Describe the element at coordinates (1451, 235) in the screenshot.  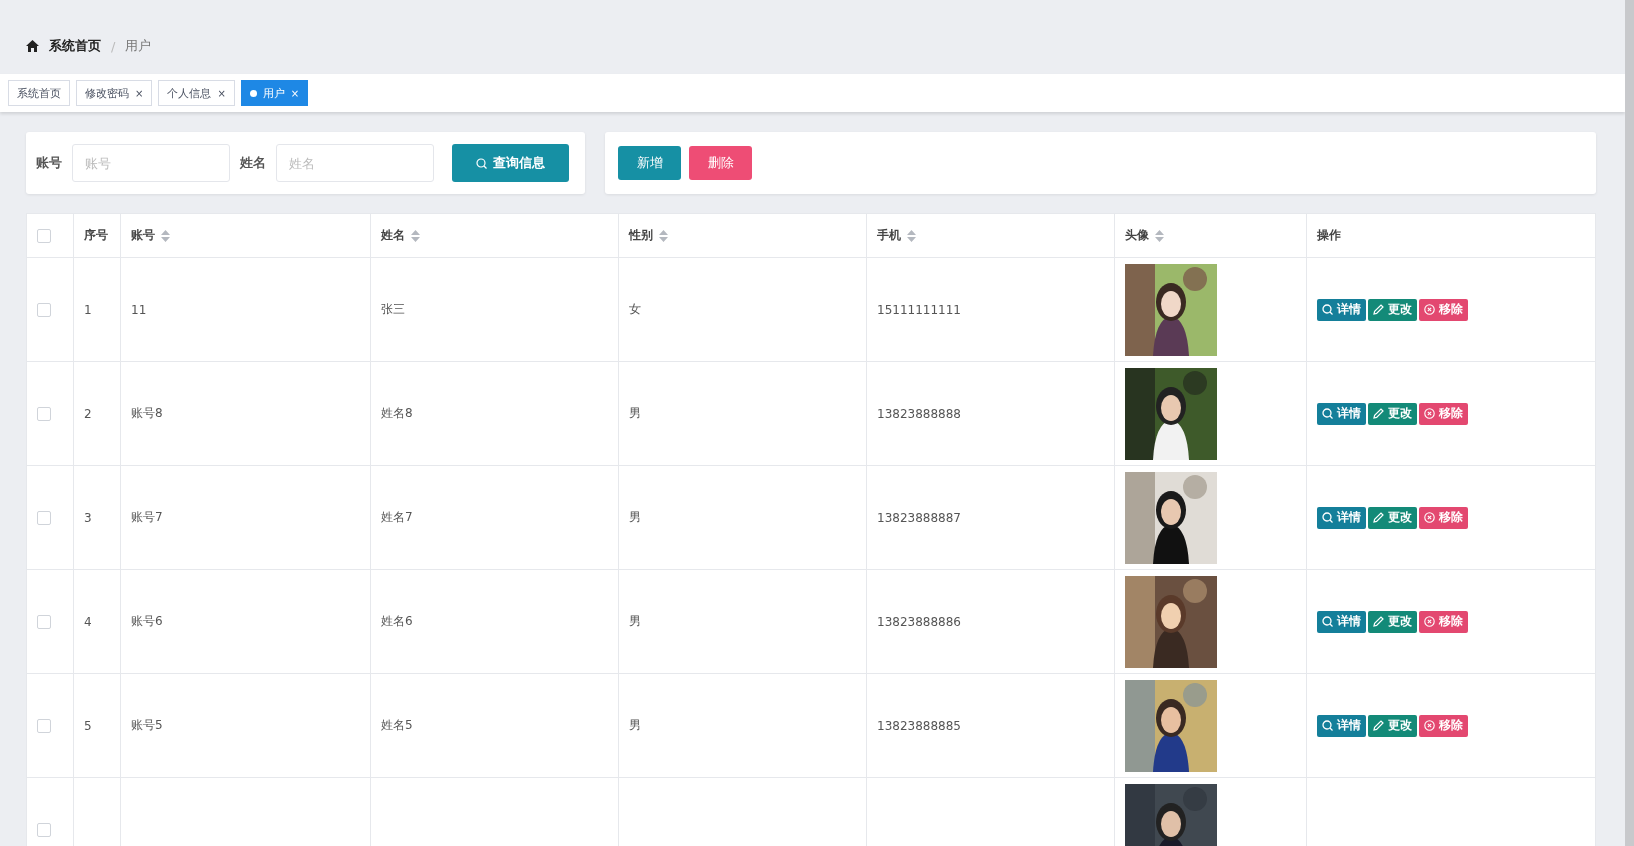
I see `column-header: 操作` at that location.